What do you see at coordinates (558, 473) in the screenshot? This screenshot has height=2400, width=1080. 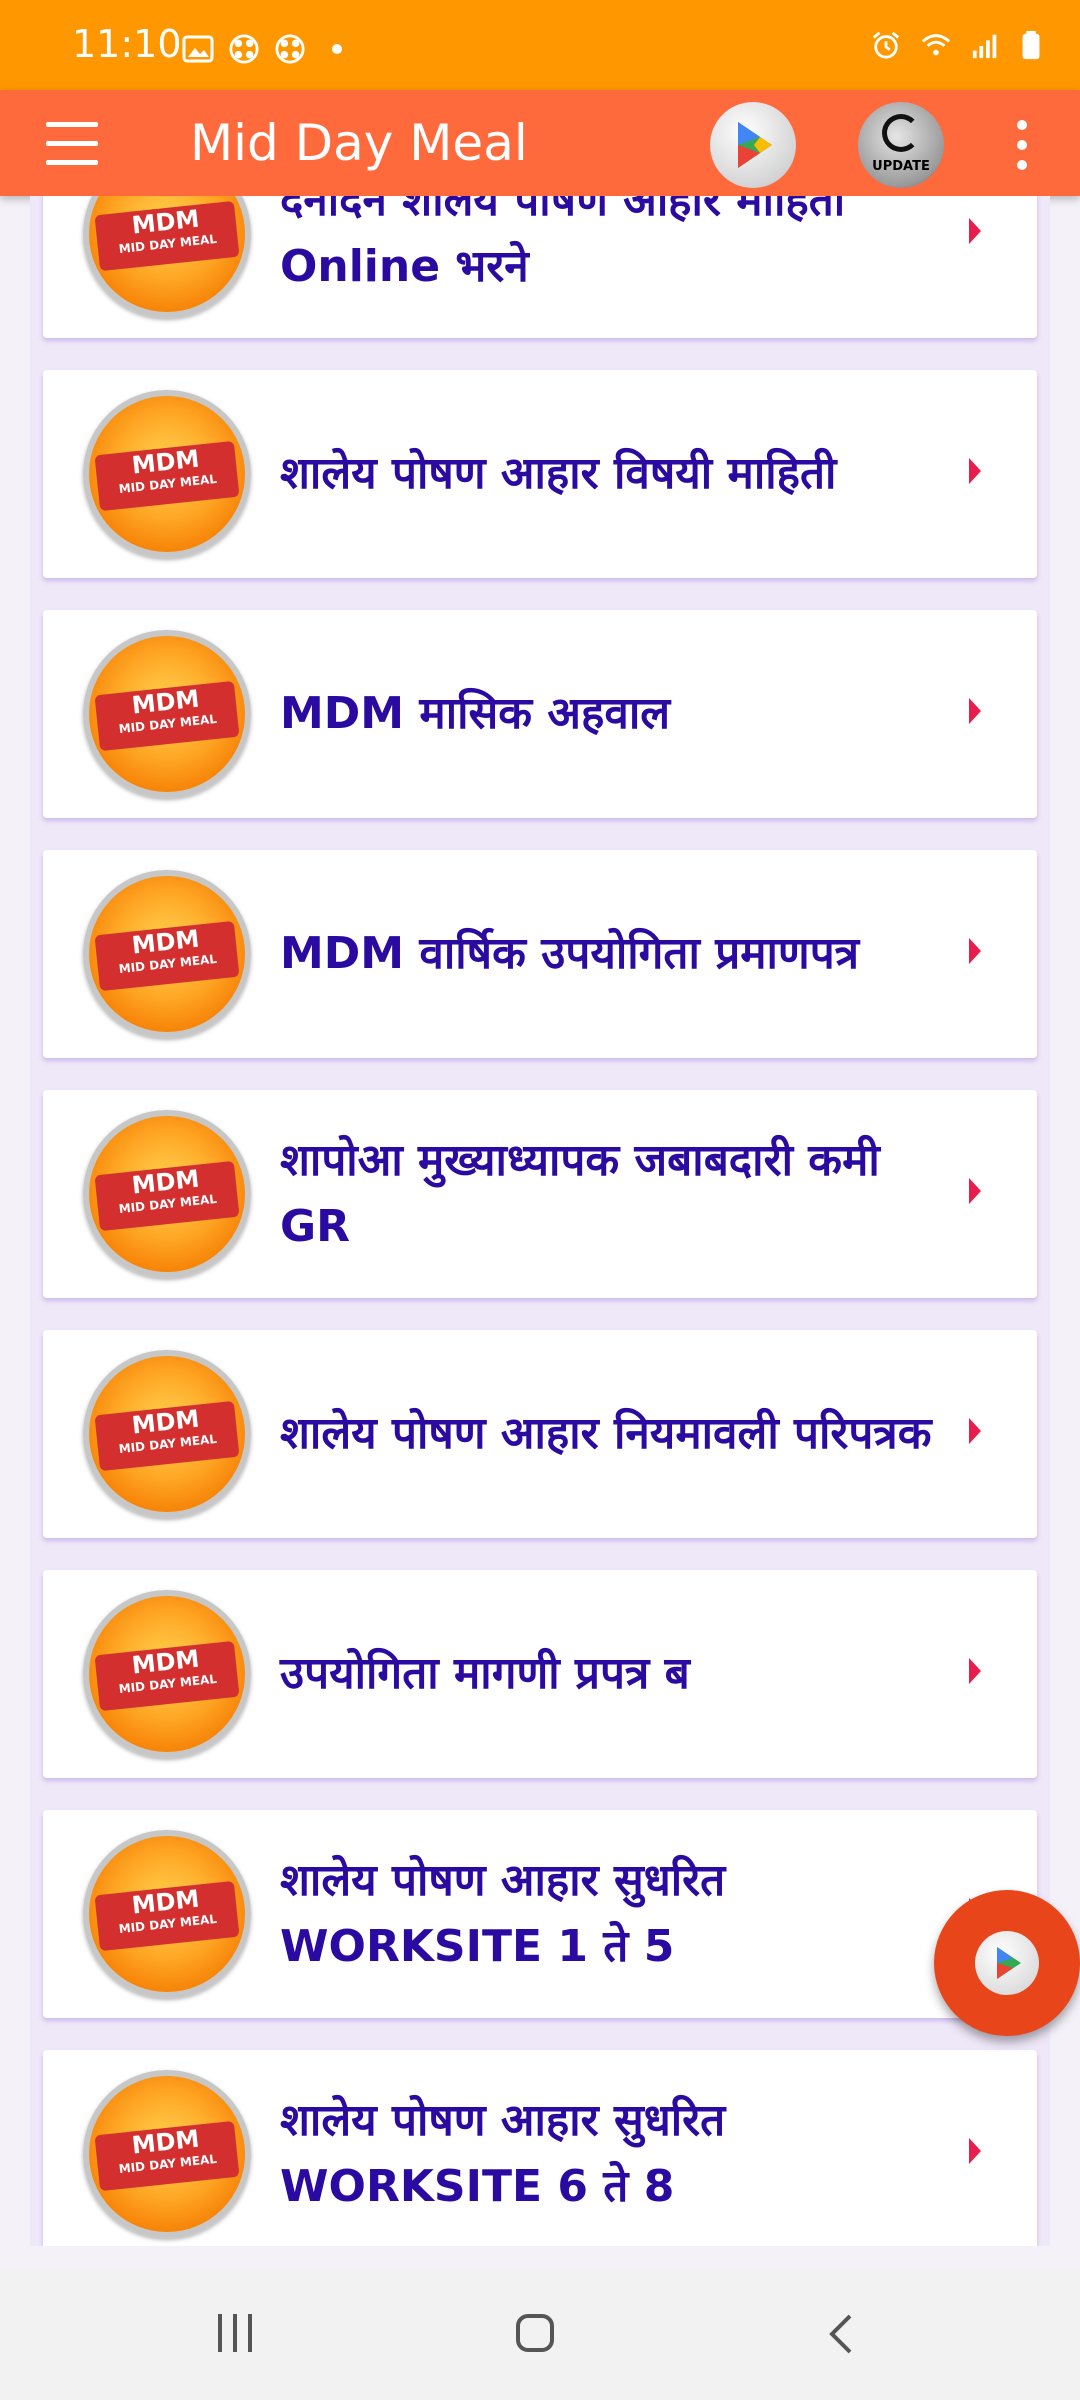 I see `list-item-label: शालेय पोषण आहार विषयी माहिती` at bounding box center [558, 473].